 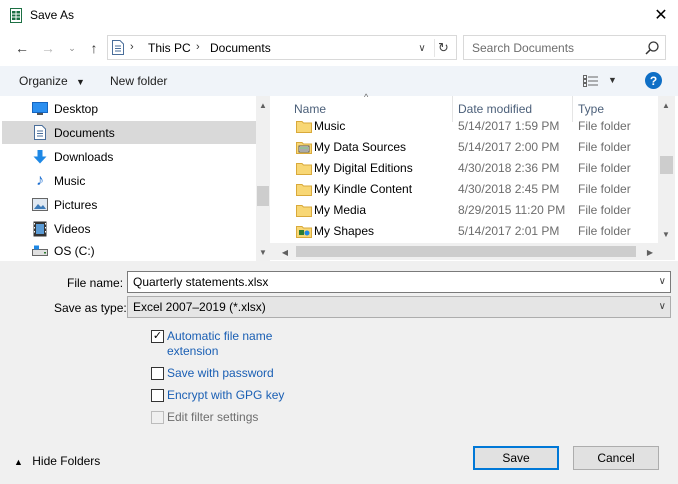 What do you see at coordinates (282, 47) in the screenshot?
I see `address-bar: › This PC › Documents ∨ ↻` at bounding box center [282, 47].